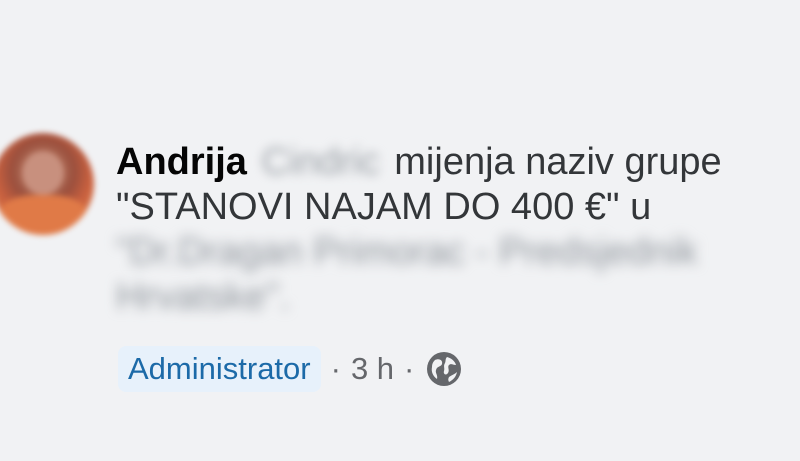 The width and height of the screenshot is (800, 461). I want to click on role-badge: Administrator, so click(219, 369).